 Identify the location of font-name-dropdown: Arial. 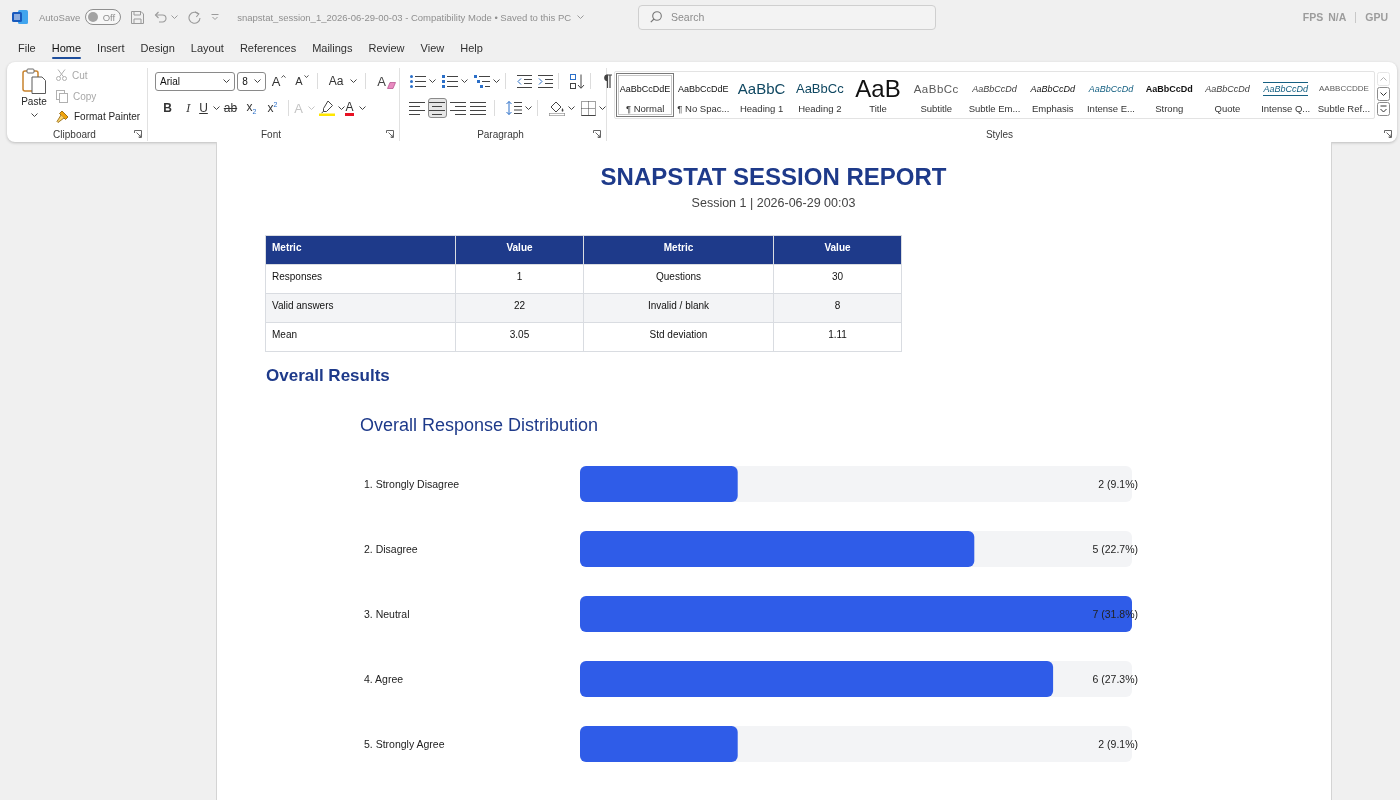
(195, 81).